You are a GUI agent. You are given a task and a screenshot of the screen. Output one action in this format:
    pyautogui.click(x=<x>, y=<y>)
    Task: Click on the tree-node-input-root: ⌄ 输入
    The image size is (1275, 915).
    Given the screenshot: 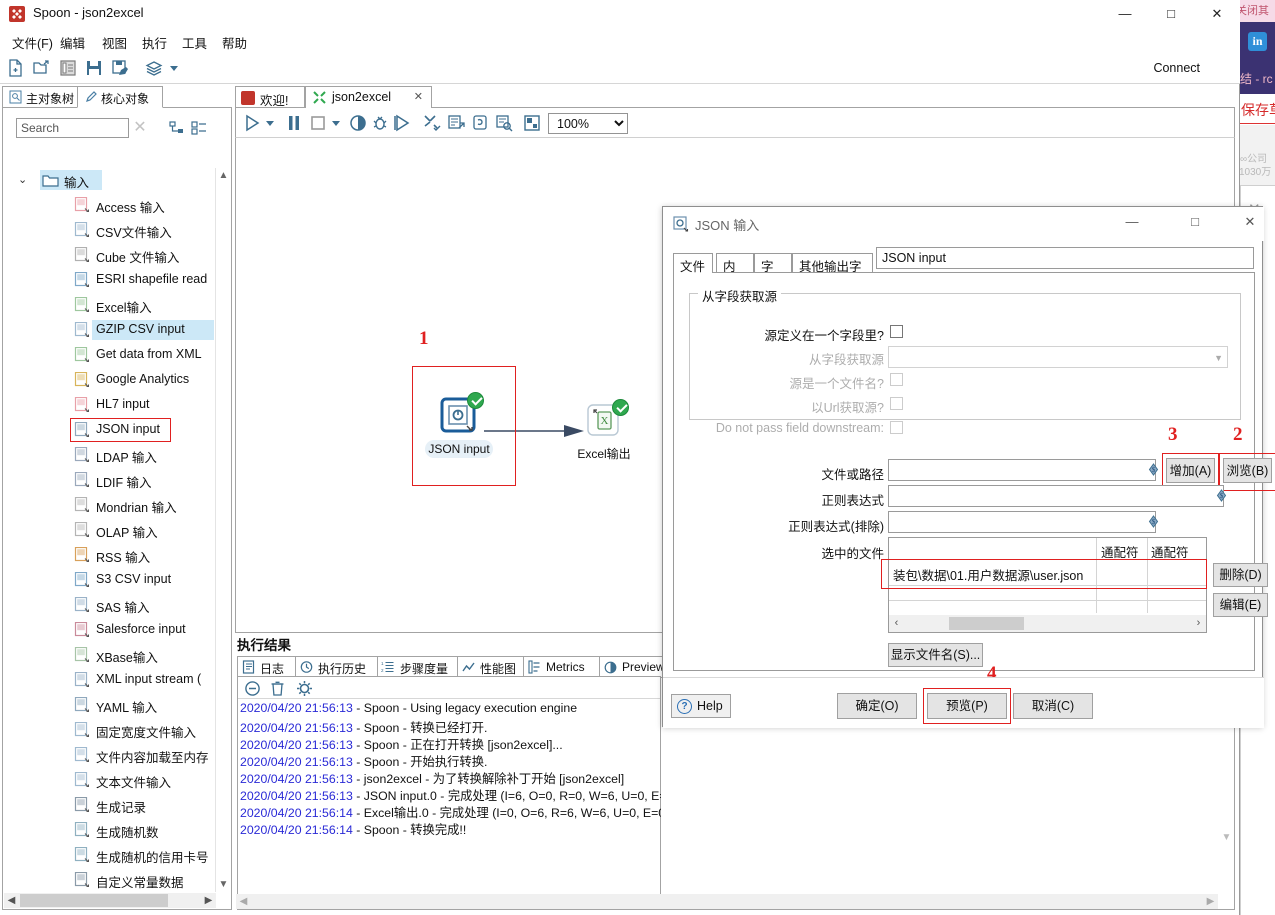 What is the action you would take?
    pyautogui.click(x=110, y=180)
    